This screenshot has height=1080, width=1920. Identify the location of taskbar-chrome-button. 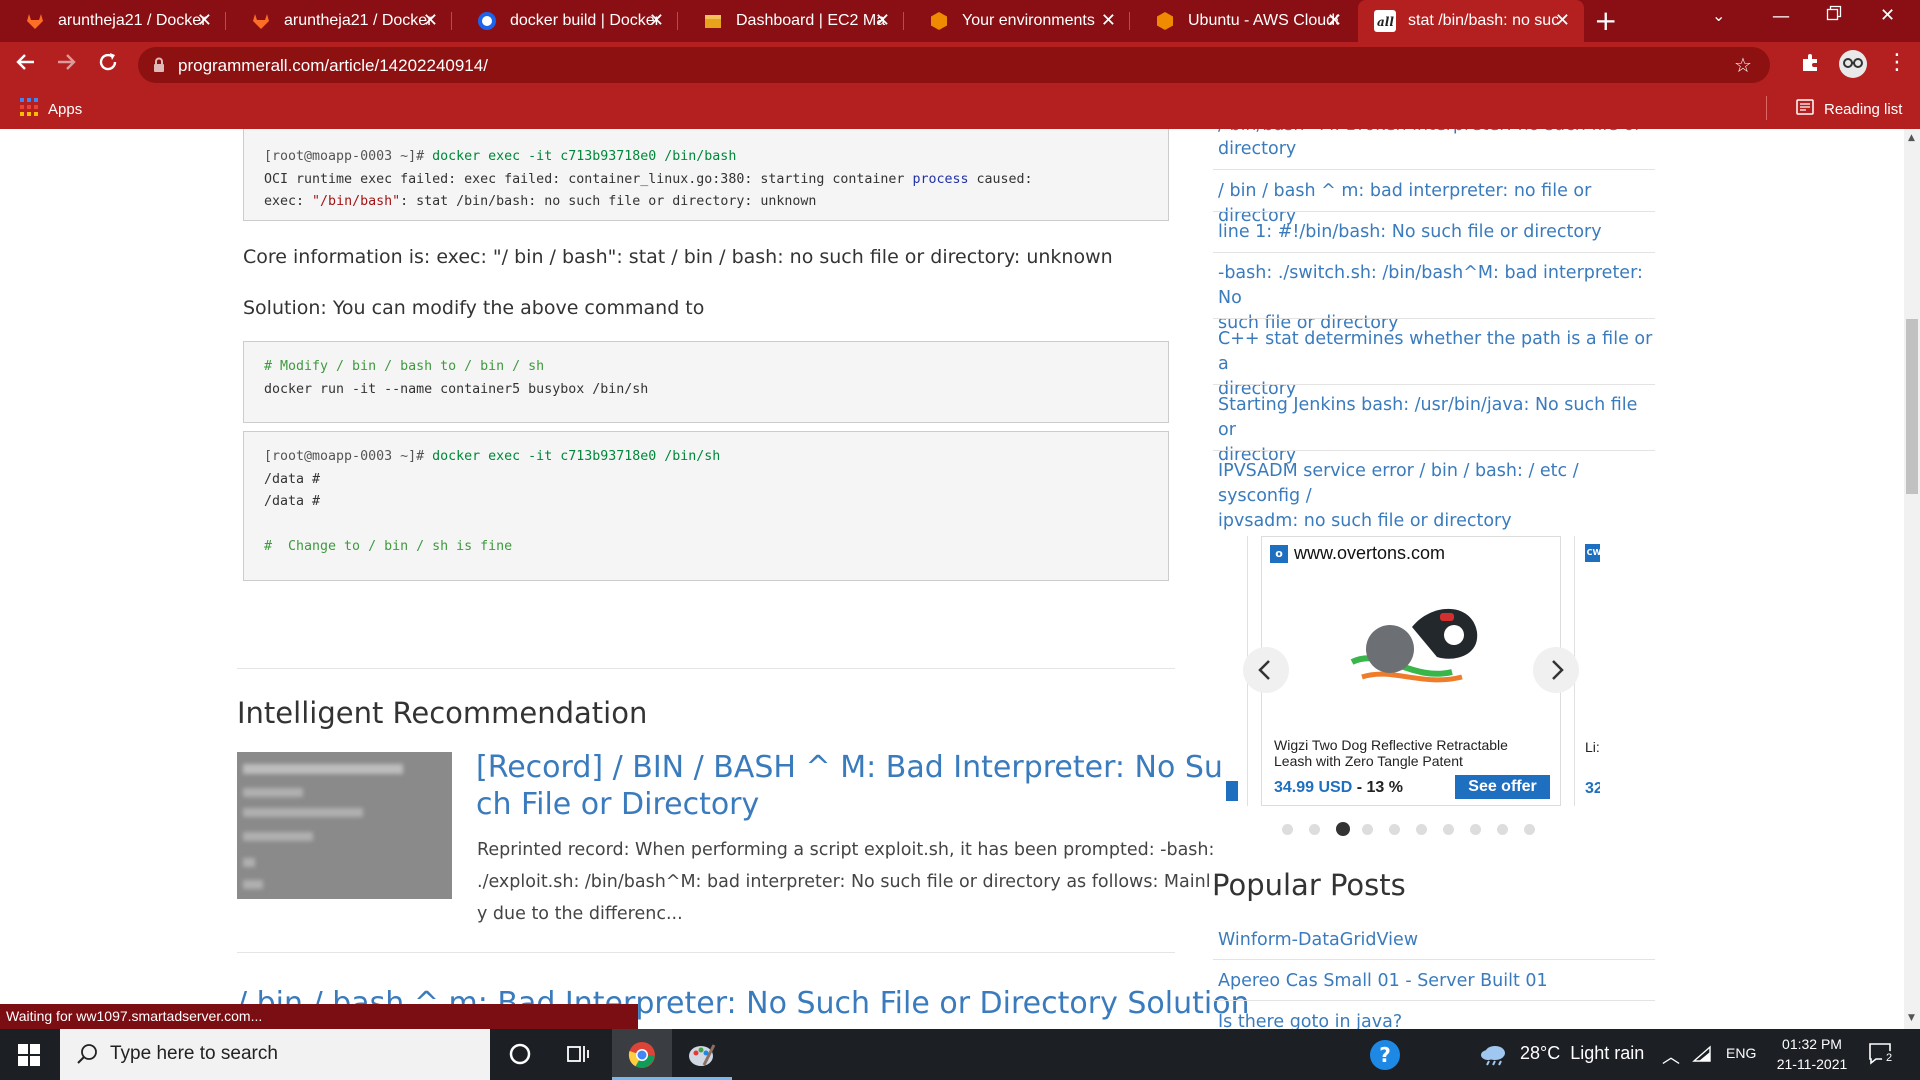
(642, 1054).